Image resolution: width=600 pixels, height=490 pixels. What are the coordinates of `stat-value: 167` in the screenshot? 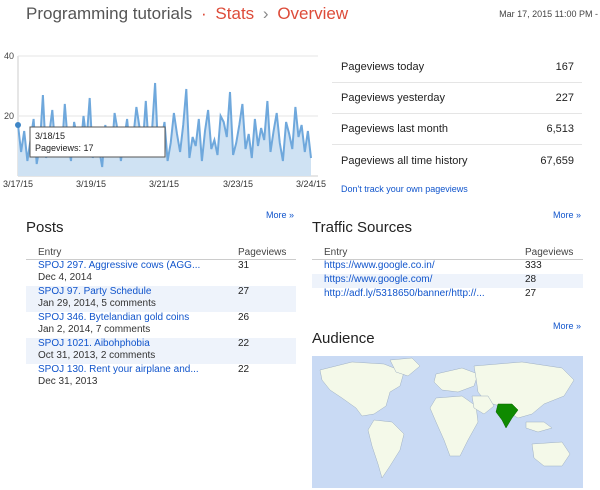 It's located at (564, 67).